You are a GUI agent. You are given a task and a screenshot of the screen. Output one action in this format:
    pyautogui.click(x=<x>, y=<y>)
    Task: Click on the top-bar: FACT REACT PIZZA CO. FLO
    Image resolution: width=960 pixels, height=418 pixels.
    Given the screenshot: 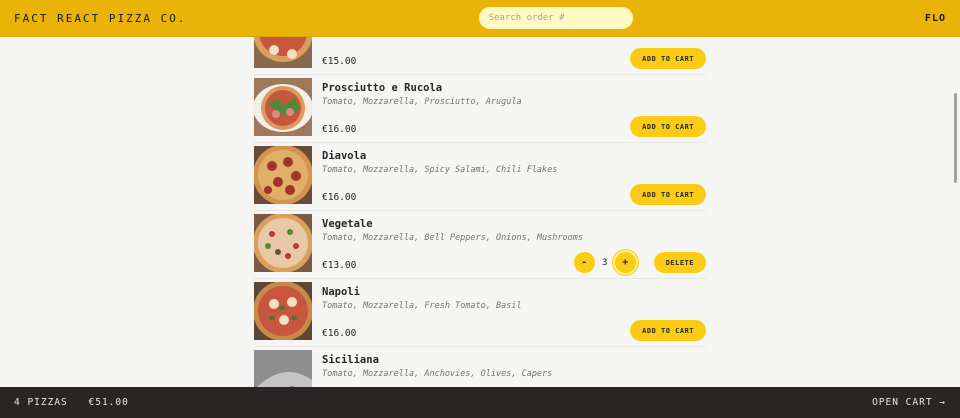 What is the action you would take?
    pyautogui.click(x=480, y=18)
    